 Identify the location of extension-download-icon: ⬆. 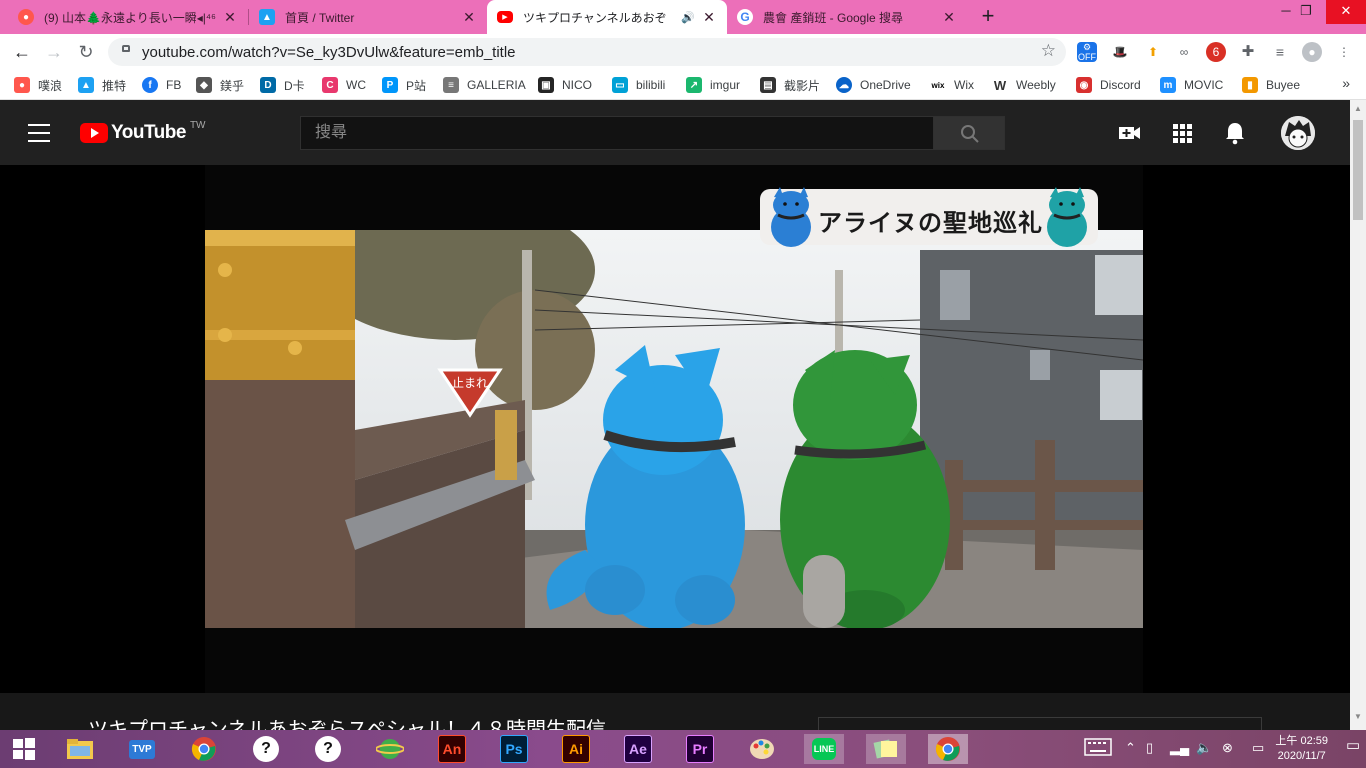
(1153, 52).